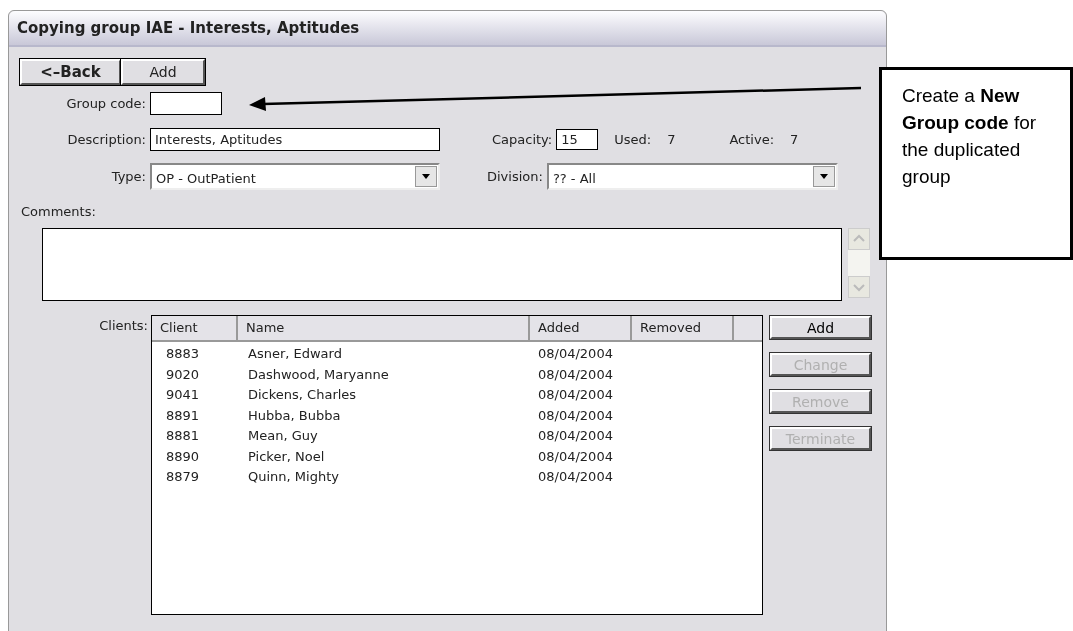 The image size is (1073, 631). What do you see at coordinates (295, 139) in the screenshot?
I see `description-field: Interests, Aptitudes` at bounding box center [295, 139].